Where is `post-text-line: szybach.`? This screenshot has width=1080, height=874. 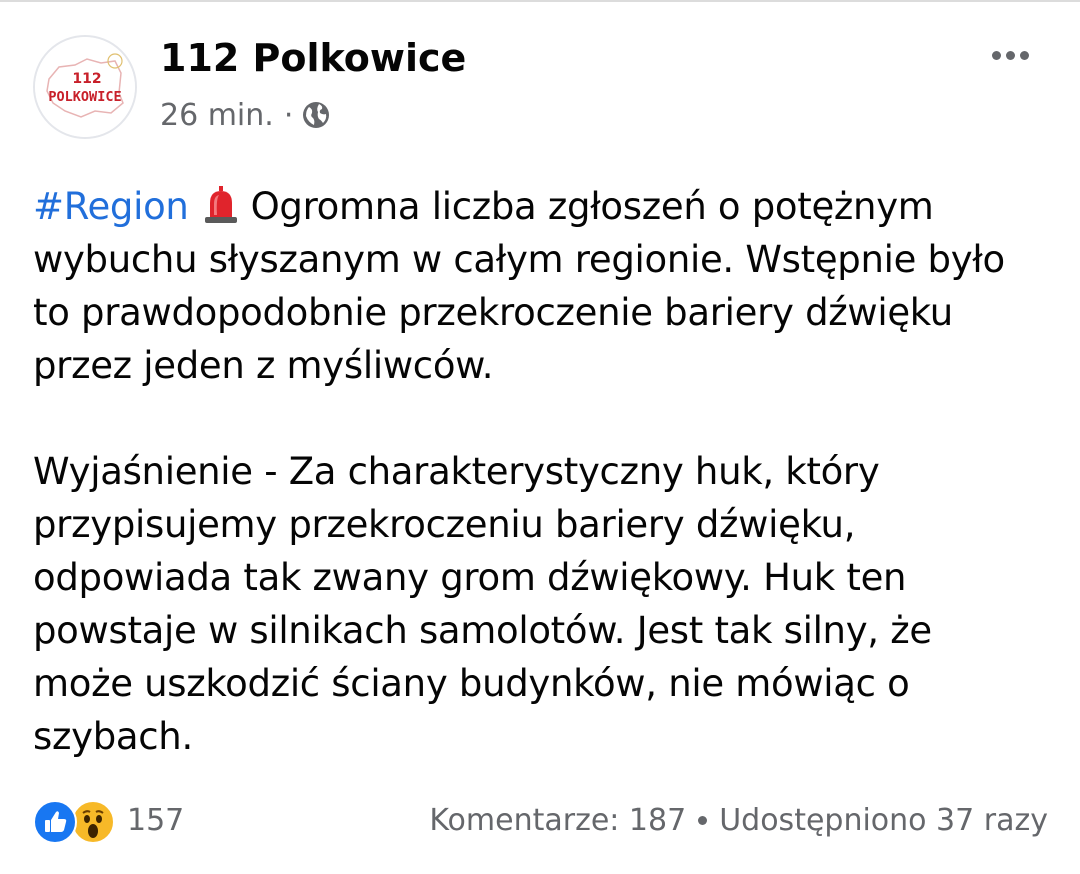
post-text-line: szybach. is located at coordinates (113, 736).